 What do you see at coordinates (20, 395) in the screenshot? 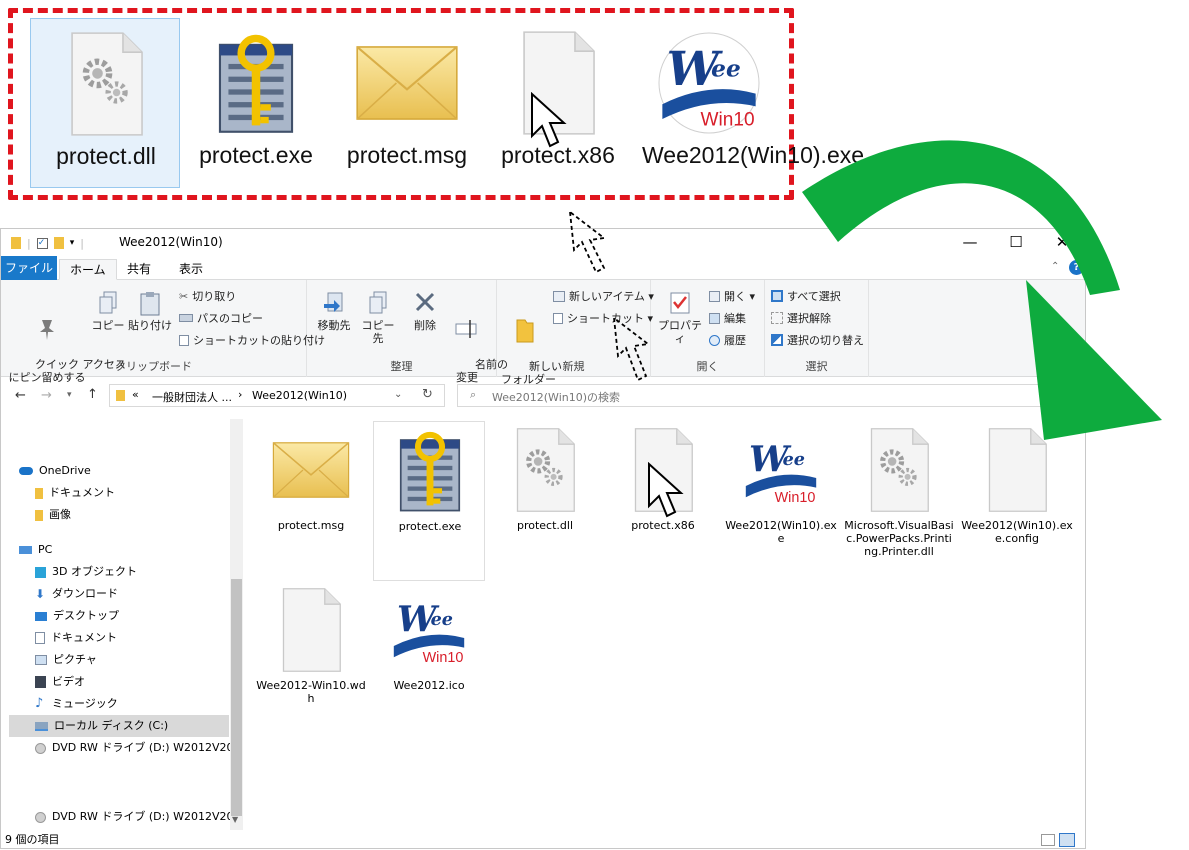
I see `back-arrow-icon: ←` at bounding box center [20, 395].